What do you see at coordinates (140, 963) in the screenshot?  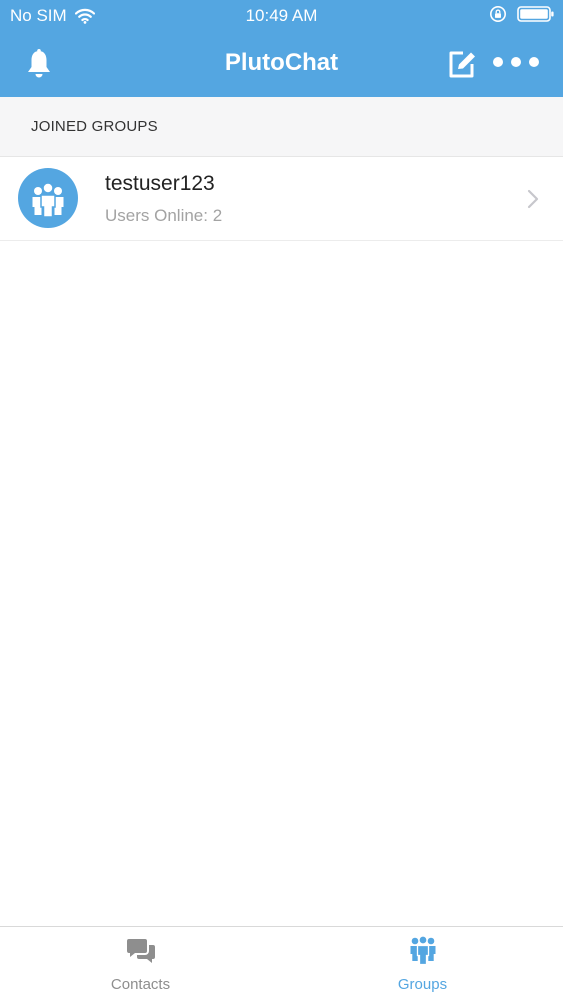 I see `tab-contacts: Contacts` at bounding box center [140, 963].